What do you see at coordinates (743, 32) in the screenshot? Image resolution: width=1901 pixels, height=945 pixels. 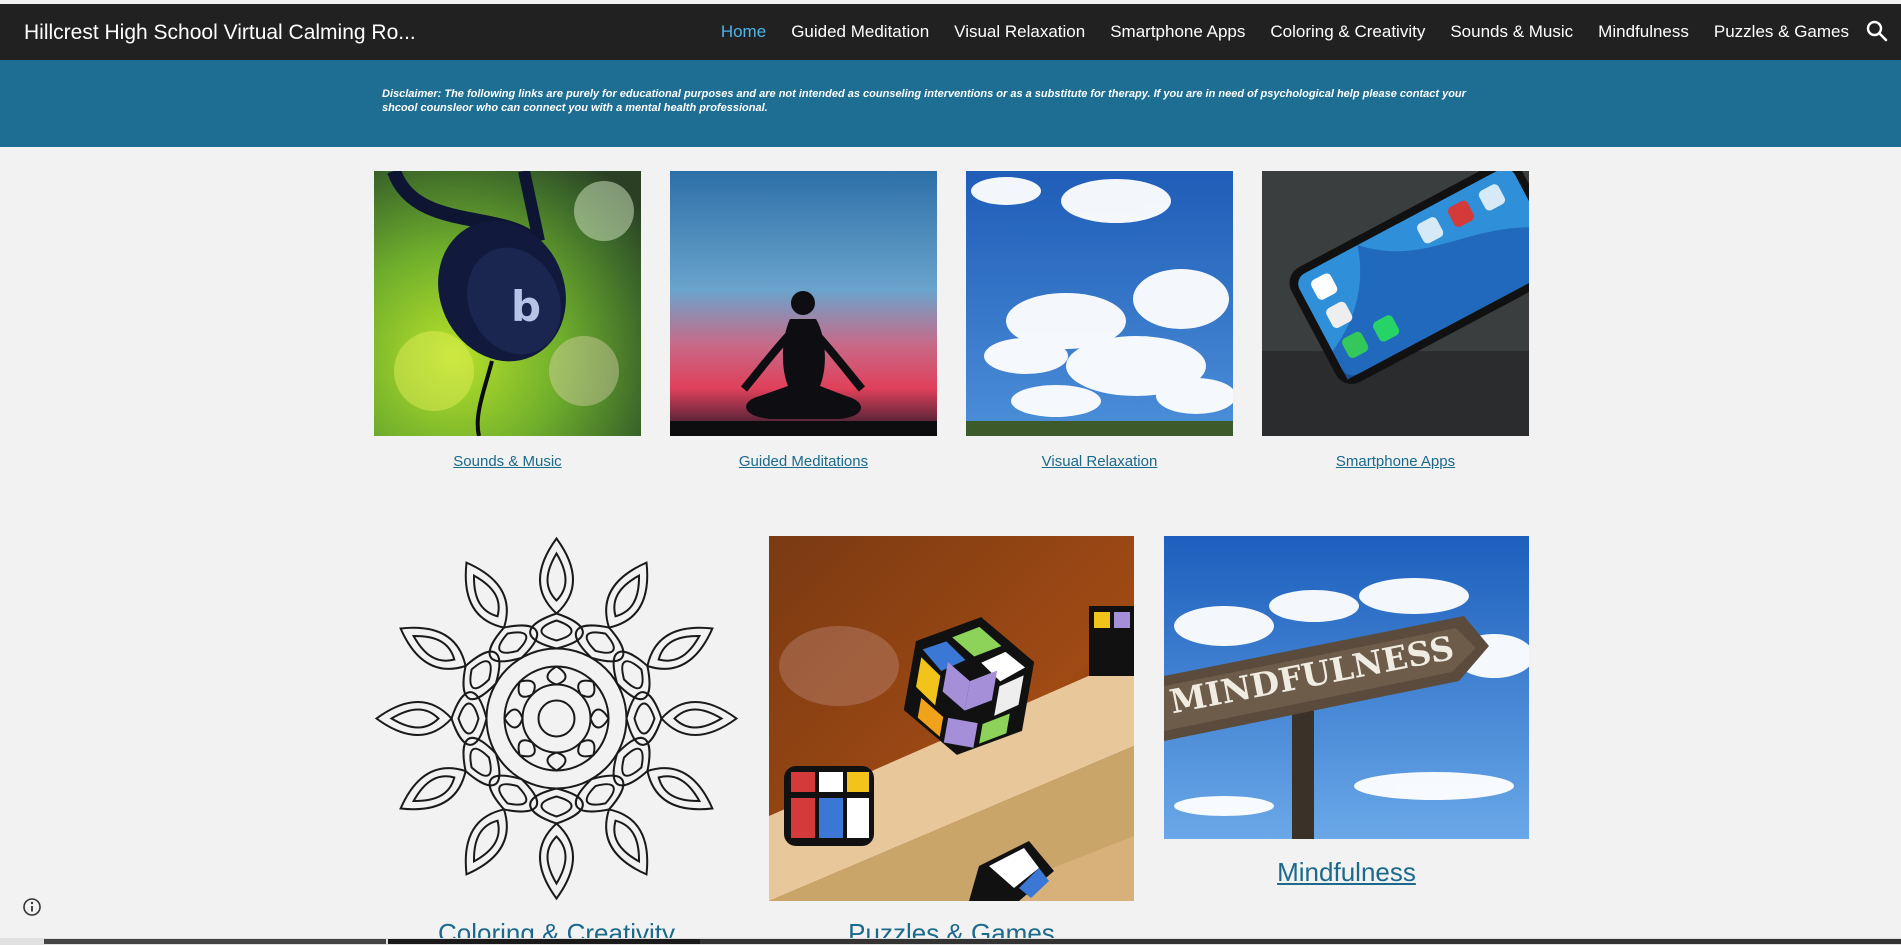 I see `nav-item-home: Home` at bounding box center [743, 32].